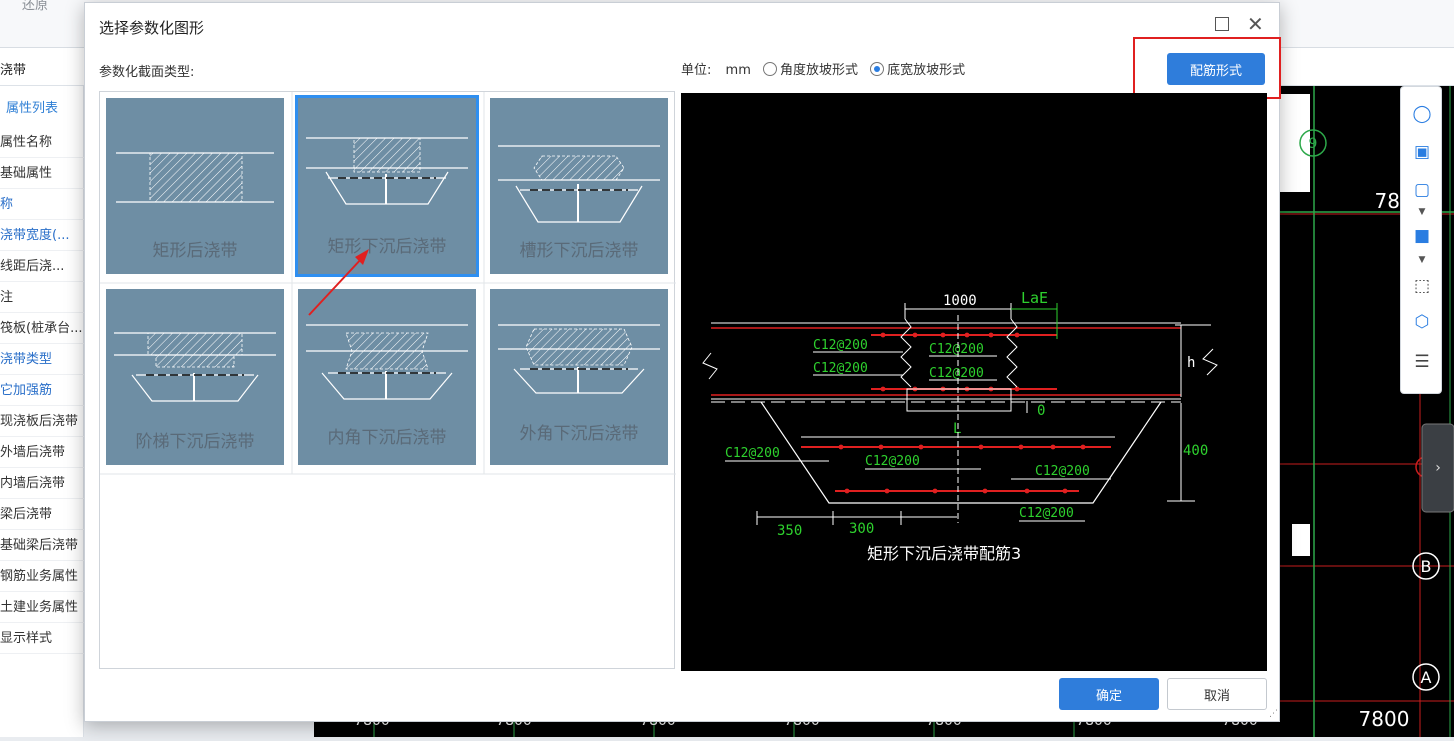 Image resolution: width=1454 pixels, height=741 pixels. I want to click on property-row: 钢筋业务属性, so click(42, 576).